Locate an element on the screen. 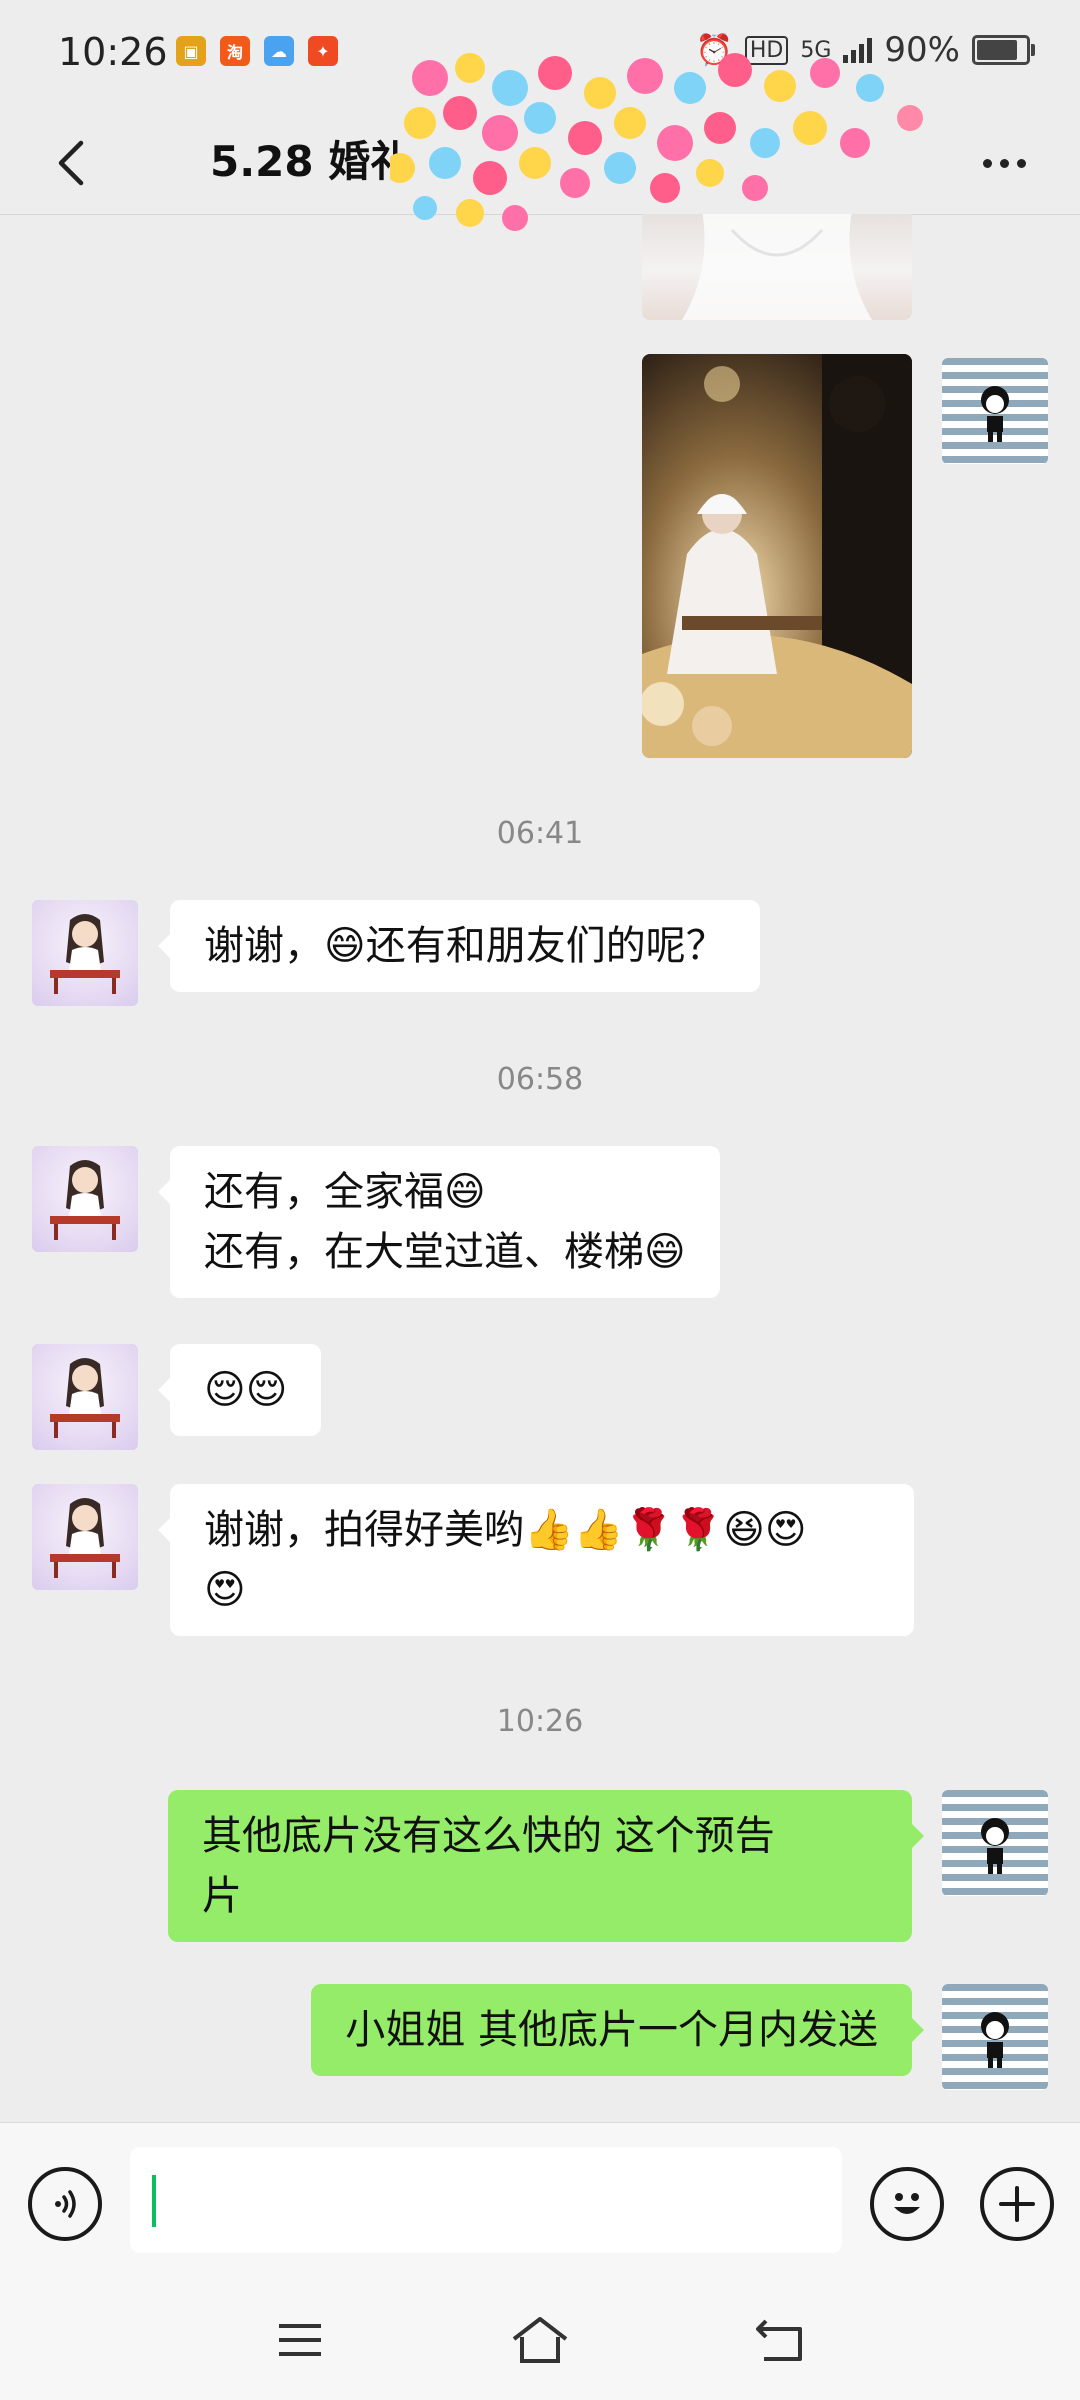 The height and width of the screenshot is (2400, 1080). hd-icon: HD is located at coordinates (766, 50).